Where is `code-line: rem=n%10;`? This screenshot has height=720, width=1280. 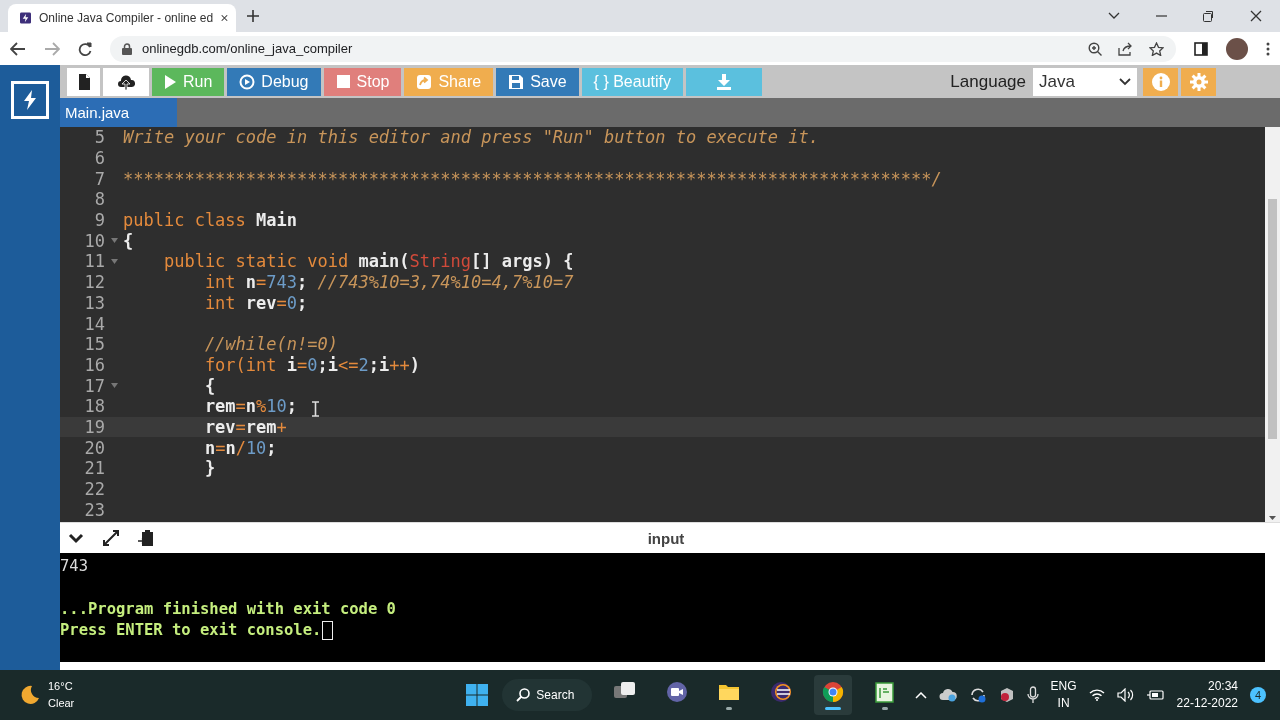 code-line: rem=n%10; is located at coordinates (250, 406).